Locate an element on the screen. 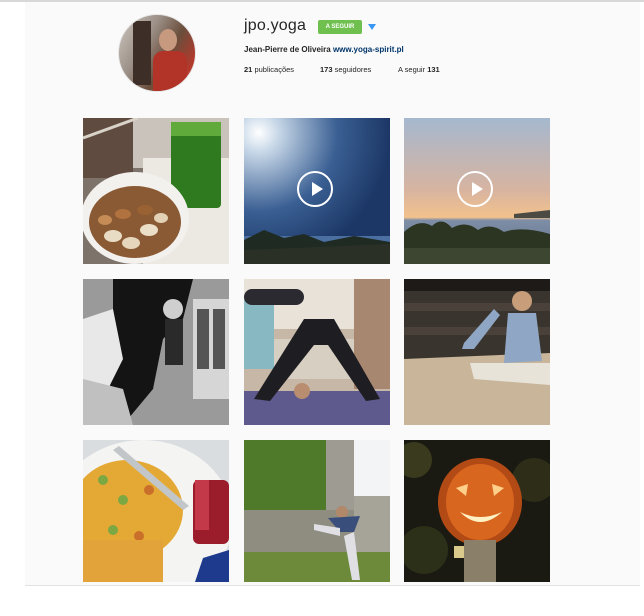  chevron-down-icon is located at coordinates (372, 27).